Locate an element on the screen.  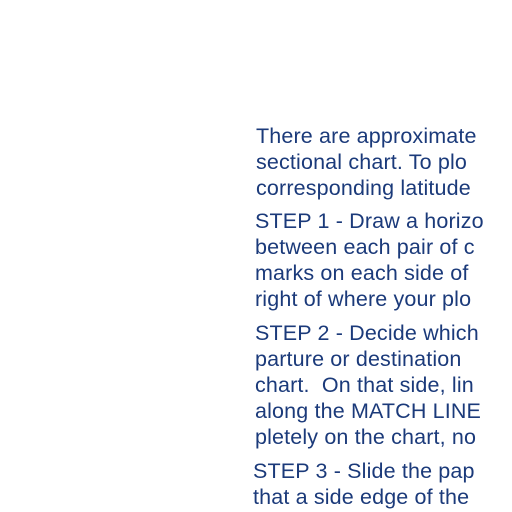
step-2-line-3: chart. On that side, lin is located at coordinates (364, 385).